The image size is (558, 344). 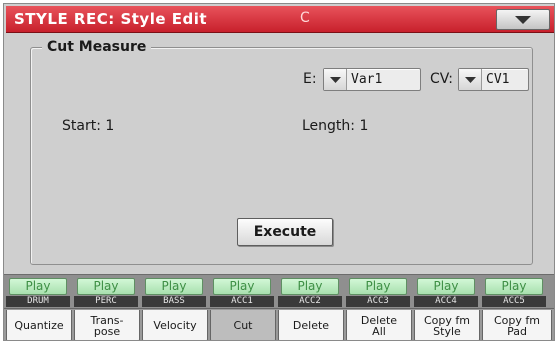 I want to click on panel-title: Cut Measure, so click(x=97, y=47).